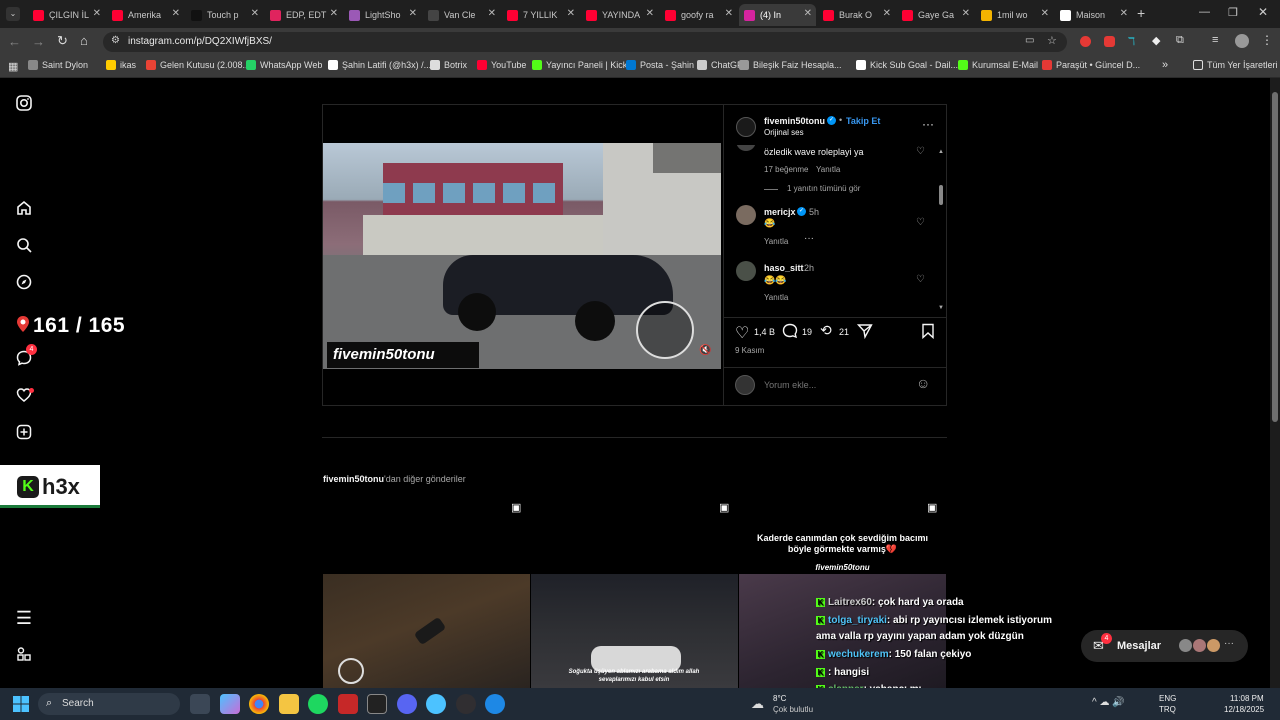 The image size is (1280, 720). I want to click on comment-input, so click(834, 385).